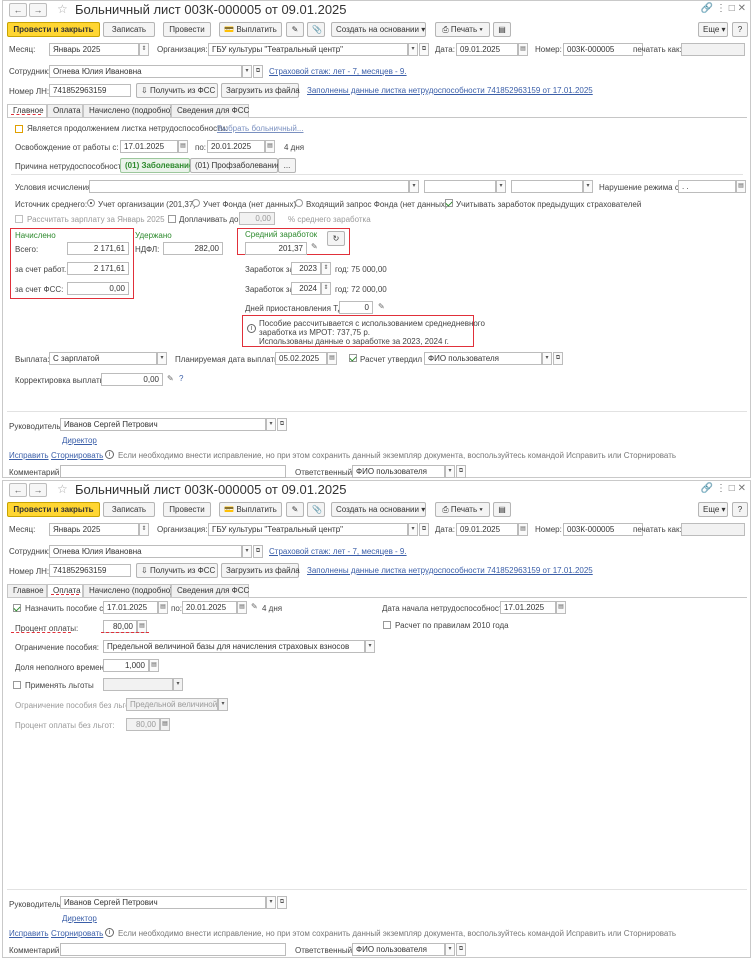 The width and height of the screenshot is (755, 960). What do you see at coordinates (236, 146) in the screenshot?
I see `release-to-field: 20.01.2025` at bounding box center [236, 146].